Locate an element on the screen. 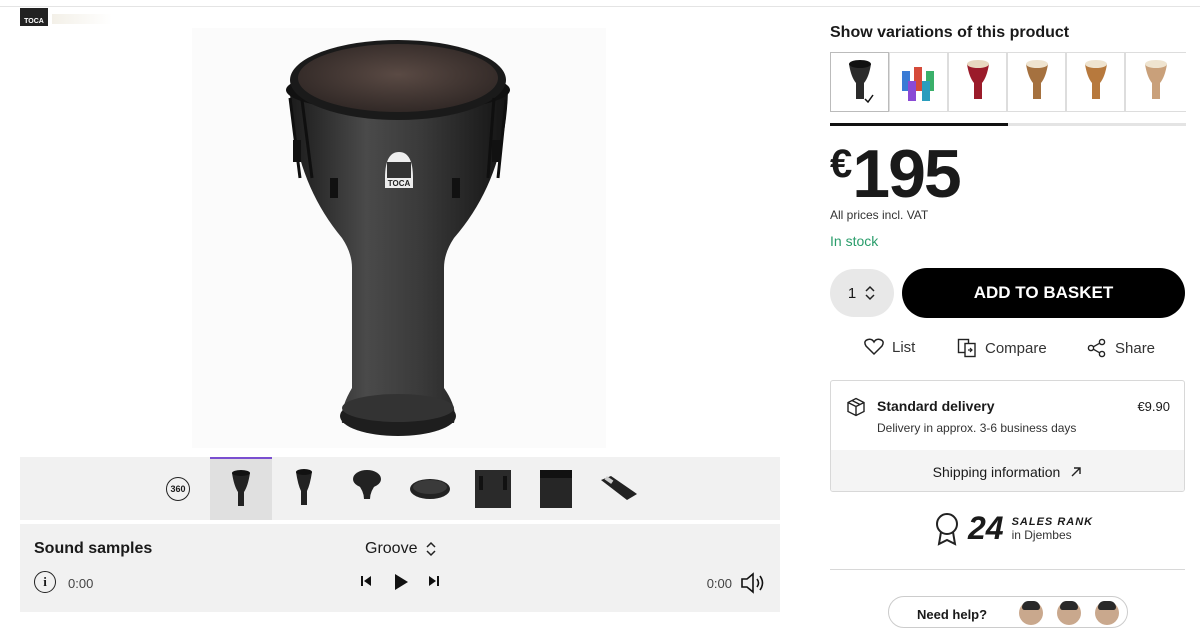 This screenshot has height=628, width=1200. previous-track-icon is located at coordinates (366, 581).